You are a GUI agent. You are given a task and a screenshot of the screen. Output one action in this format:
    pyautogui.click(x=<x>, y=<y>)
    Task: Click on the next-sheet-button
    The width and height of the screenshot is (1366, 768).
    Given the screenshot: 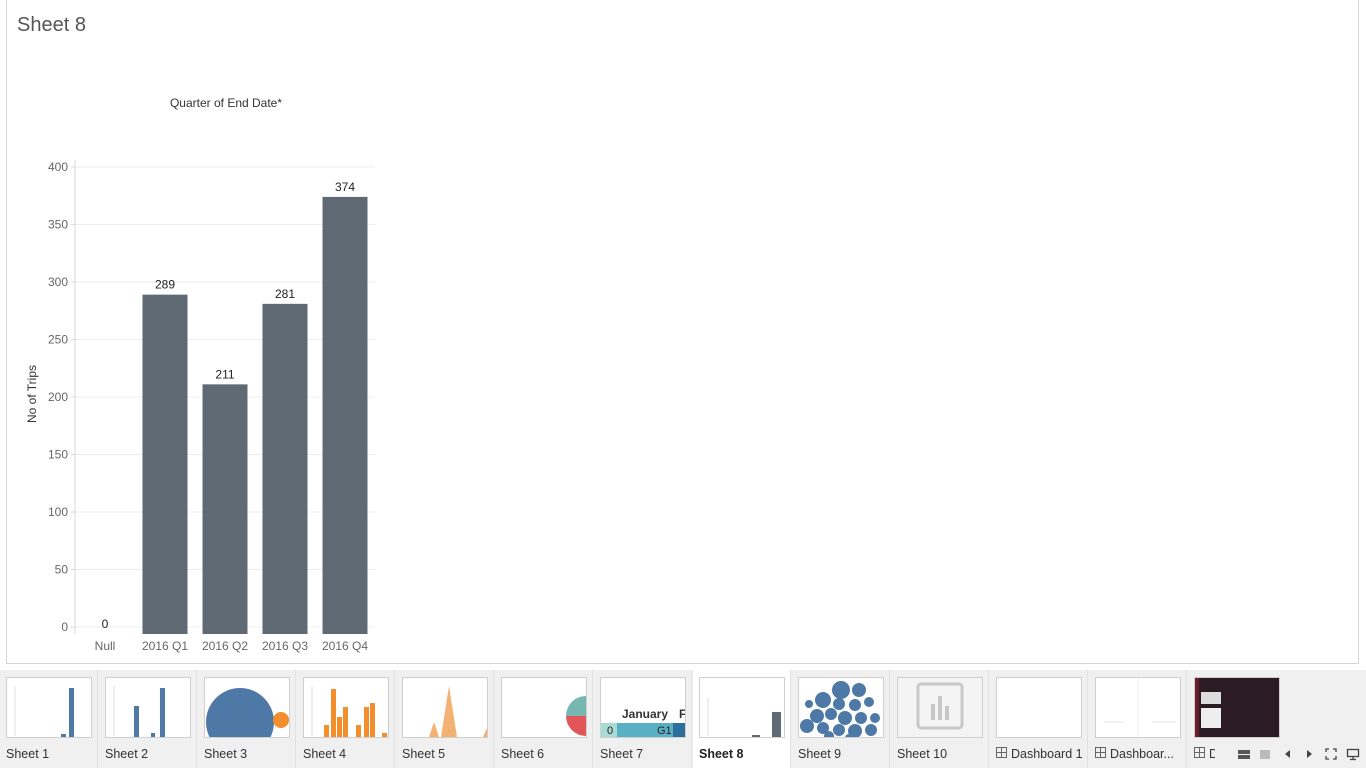 What is the action you would take?
    pyautogui.click(x=1309, y=754)
    